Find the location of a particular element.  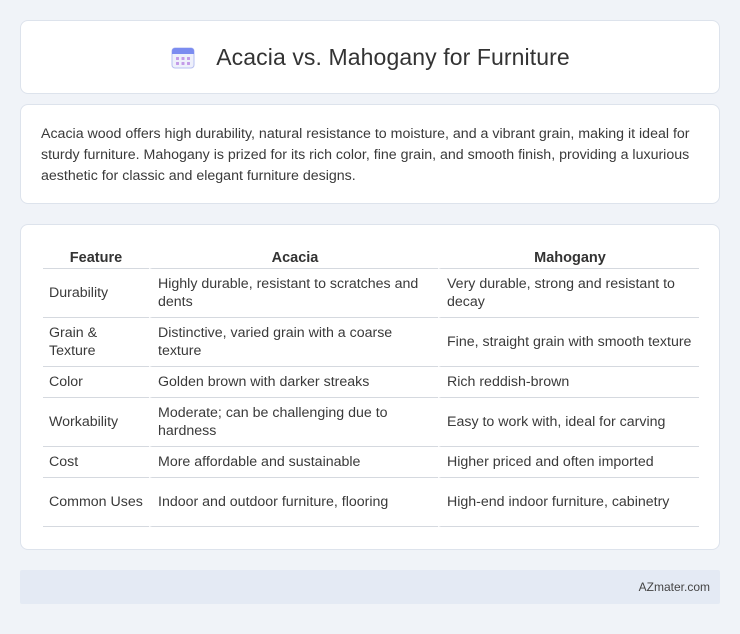

header-acacia: Acacia is located at coordinates (293, 257).